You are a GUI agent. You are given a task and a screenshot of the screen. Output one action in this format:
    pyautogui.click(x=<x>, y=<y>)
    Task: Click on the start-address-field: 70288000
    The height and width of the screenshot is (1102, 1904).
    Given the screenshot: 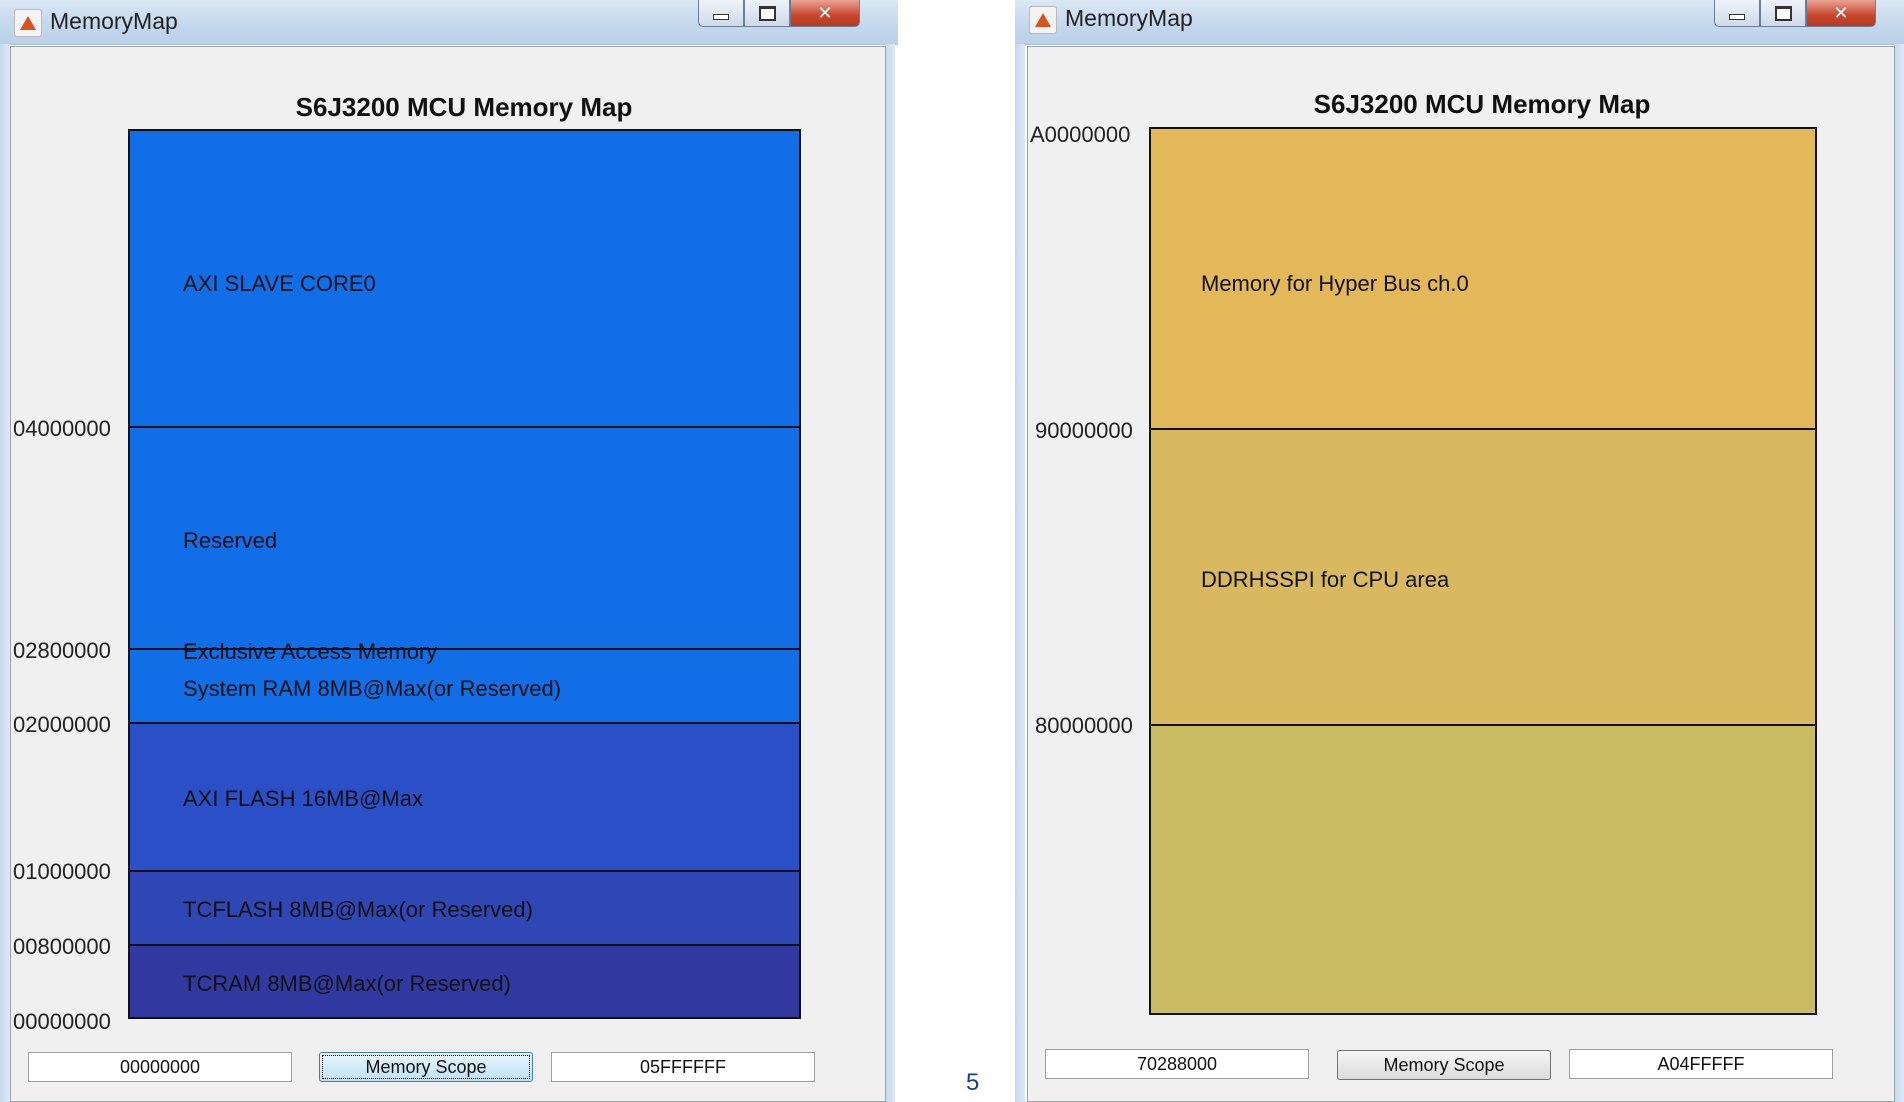 What is the action you would take?
    pyautogui.click(x=1177, y=1064)
    